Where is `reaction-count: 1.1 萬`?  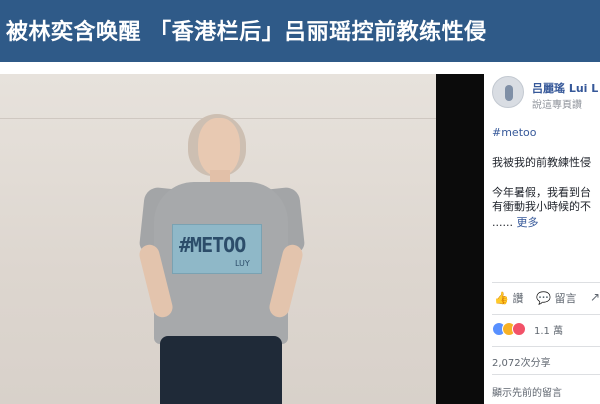 reaction-count: 1.1 萬 is located at coordinates (549, 331).